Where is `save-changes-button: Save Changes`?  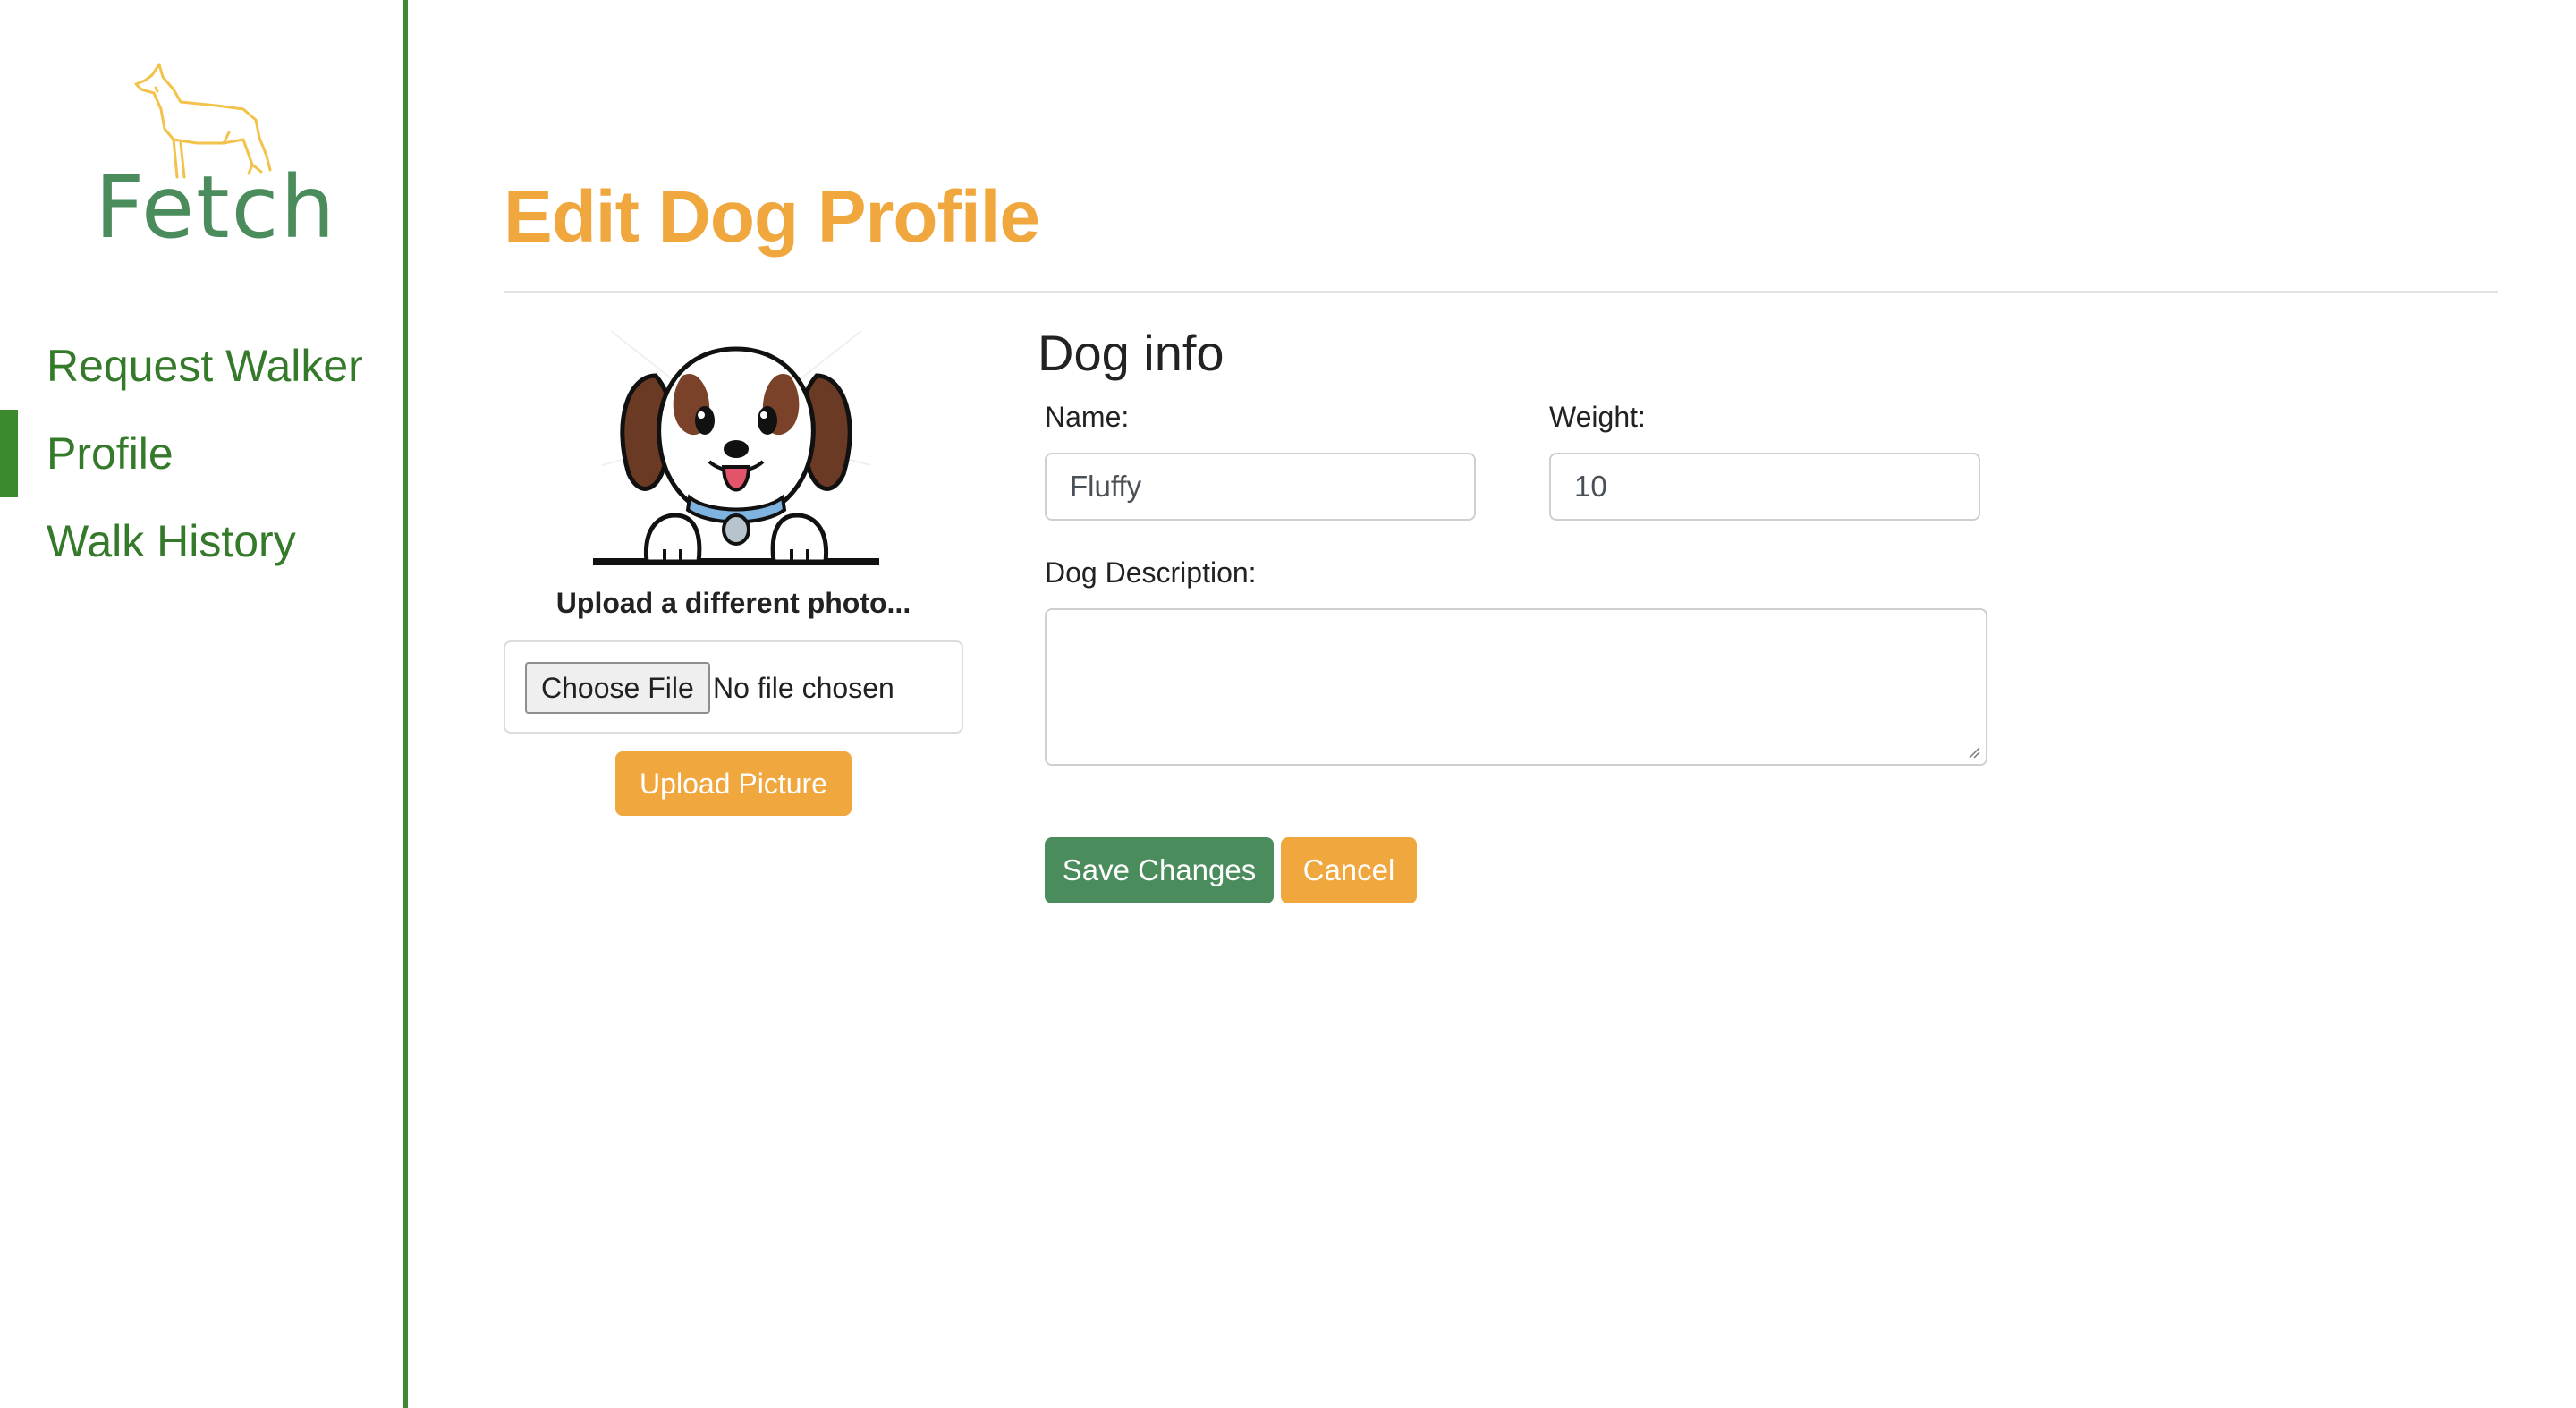
save-changes-button: Save Changes is located at coordinates (1159, 870).